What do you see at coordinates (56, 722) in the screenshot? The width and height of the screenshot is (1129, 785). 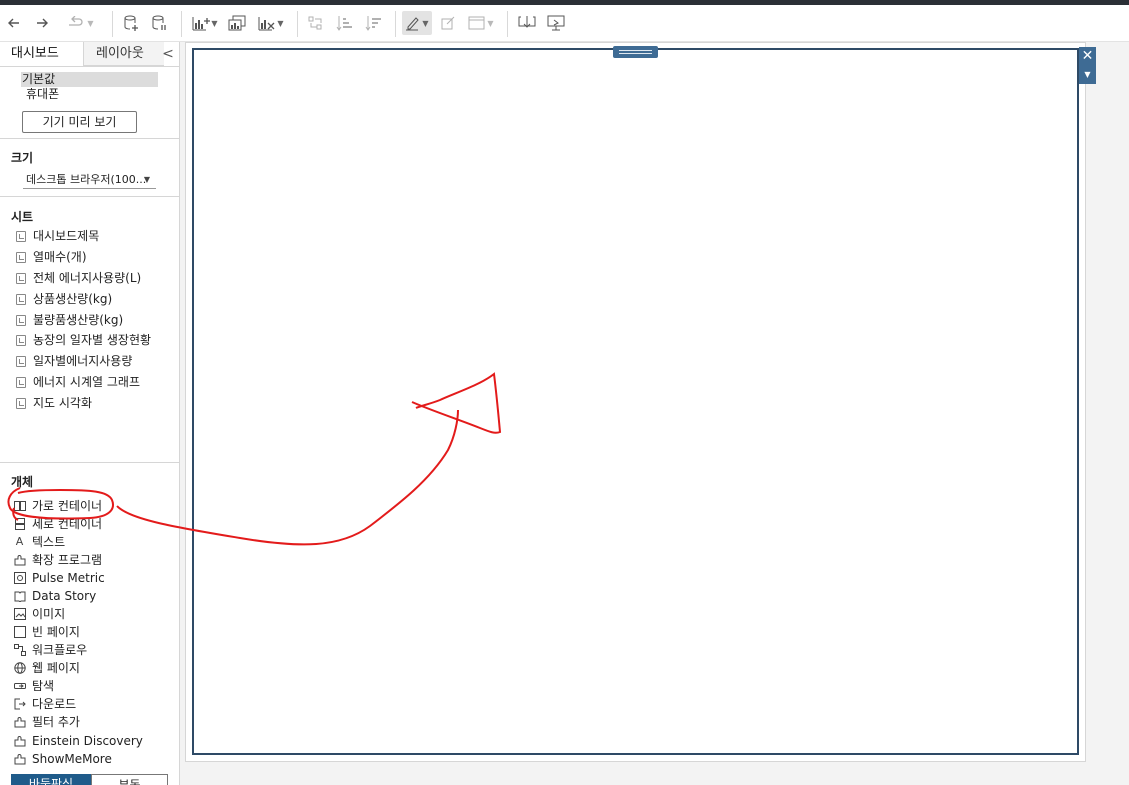 I see `object-label: 필터 추가` at bounding box center [56, 722].